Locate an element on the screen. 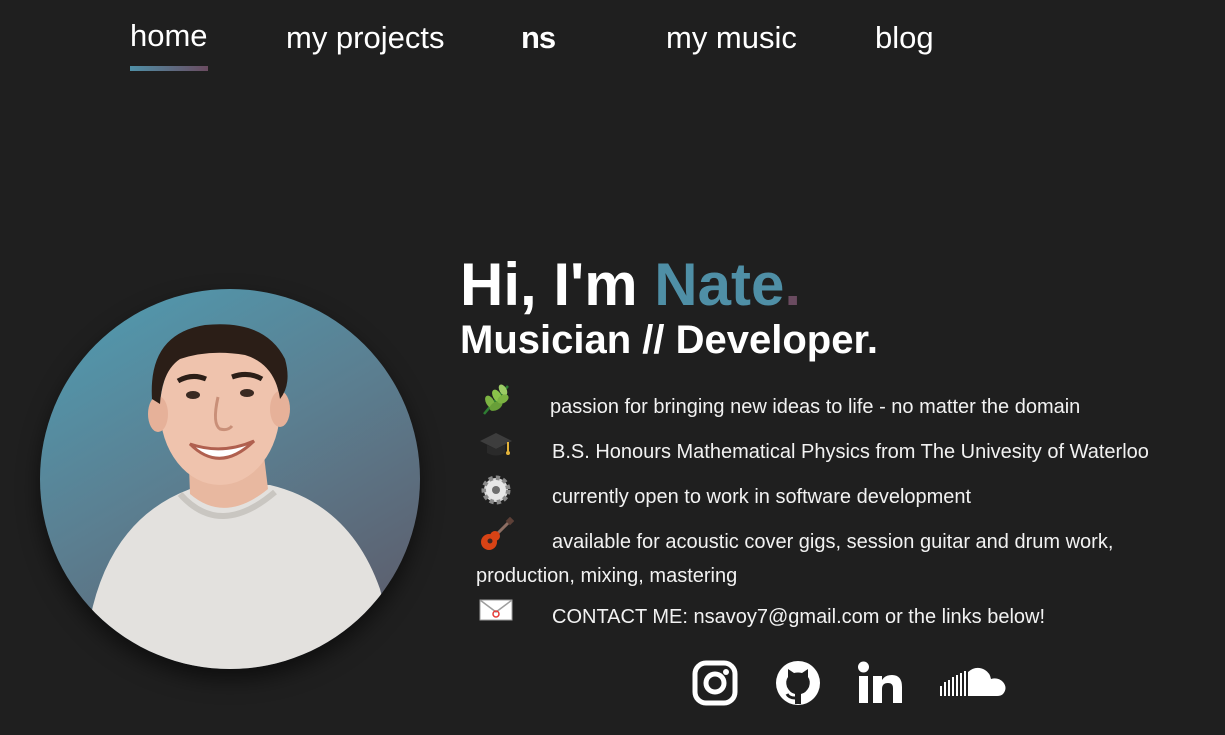  github-icon is located at coordinates (798, 683).